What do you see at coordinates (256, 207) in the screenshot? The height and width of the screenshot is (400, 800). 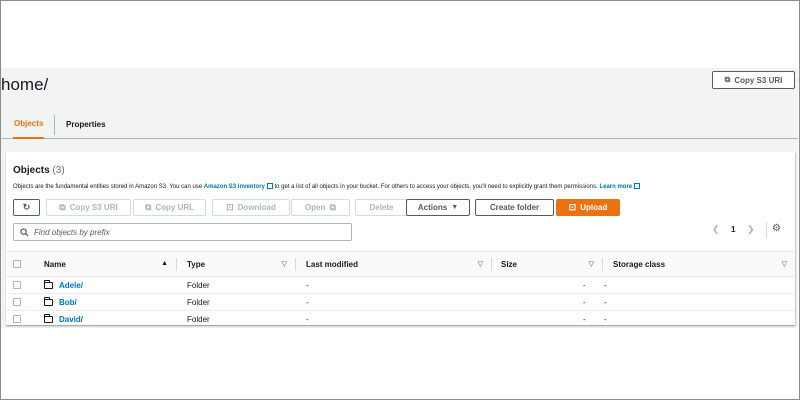 I see `download-label: Download` at bounding box center [256, 207].